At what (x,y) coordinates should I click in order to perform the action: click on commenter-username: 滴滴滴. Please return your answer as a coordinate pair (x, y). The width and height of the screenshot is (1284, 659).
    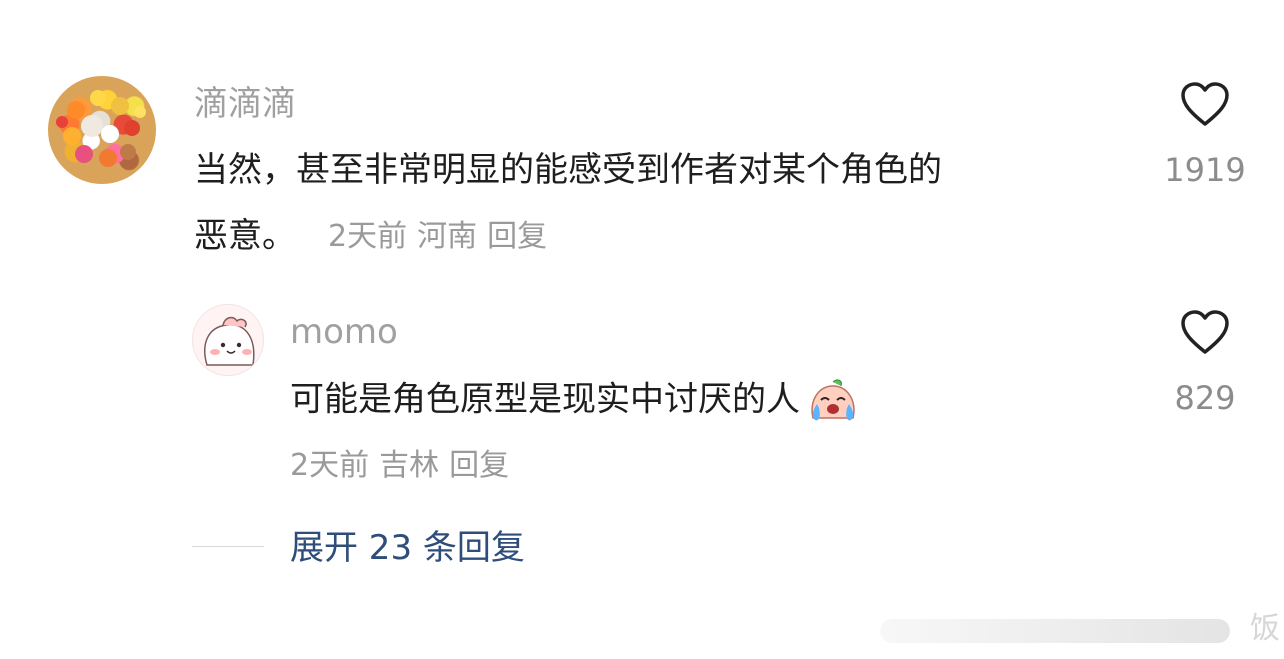
    Looking at the image, I should click on (245, 104).